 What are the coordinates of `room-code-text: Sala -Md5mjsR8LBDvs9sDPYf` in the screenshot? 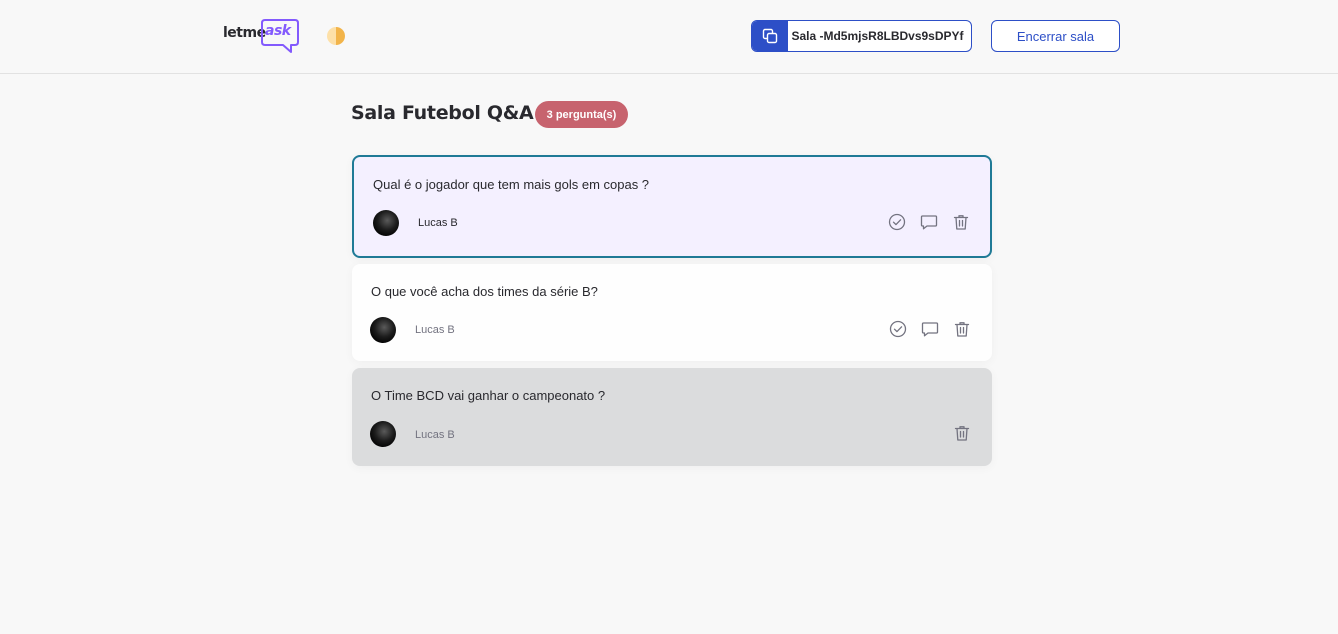 It's located at (877, 36).